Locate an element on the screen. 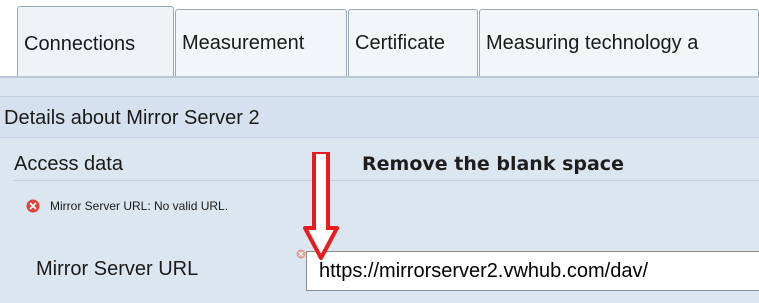 The height and width of the screenshot is (303, 759). mirror-url-label: Mirror Server URL is located at coordinates (117, 269).